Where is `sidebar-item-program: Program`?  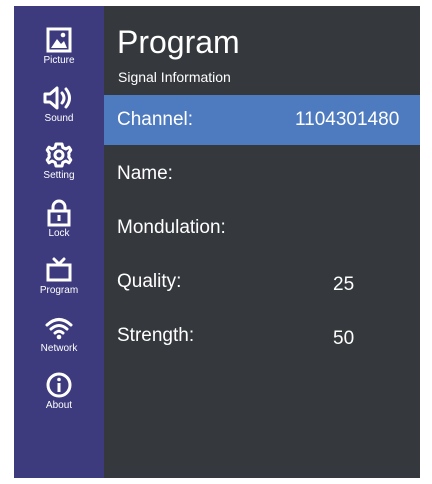
sidebar-item-program: Program is located at coordinates (59, 283).